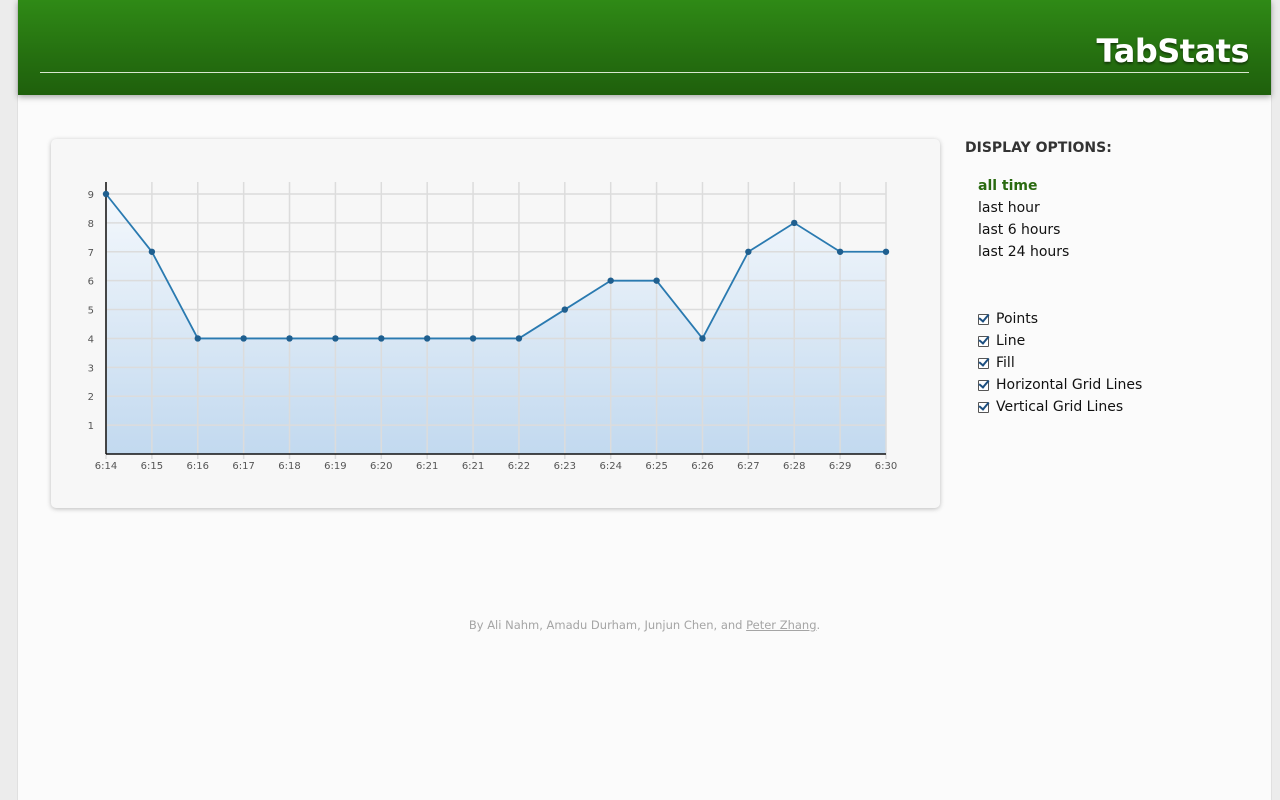 Image resolution: width=1280 pixels, height=800 pixels. I want to click on x-tick-label: 6:16, so click(198, 466).